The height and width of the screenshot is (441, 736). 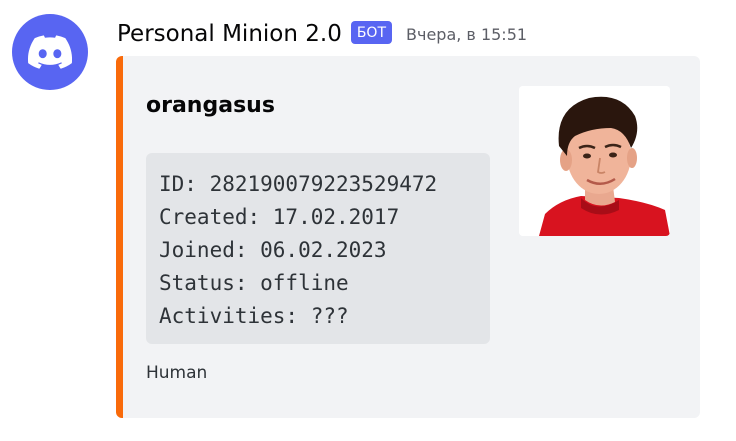 I want to click on code-line-activities: Activities: ???, so click(x=254, y=316).